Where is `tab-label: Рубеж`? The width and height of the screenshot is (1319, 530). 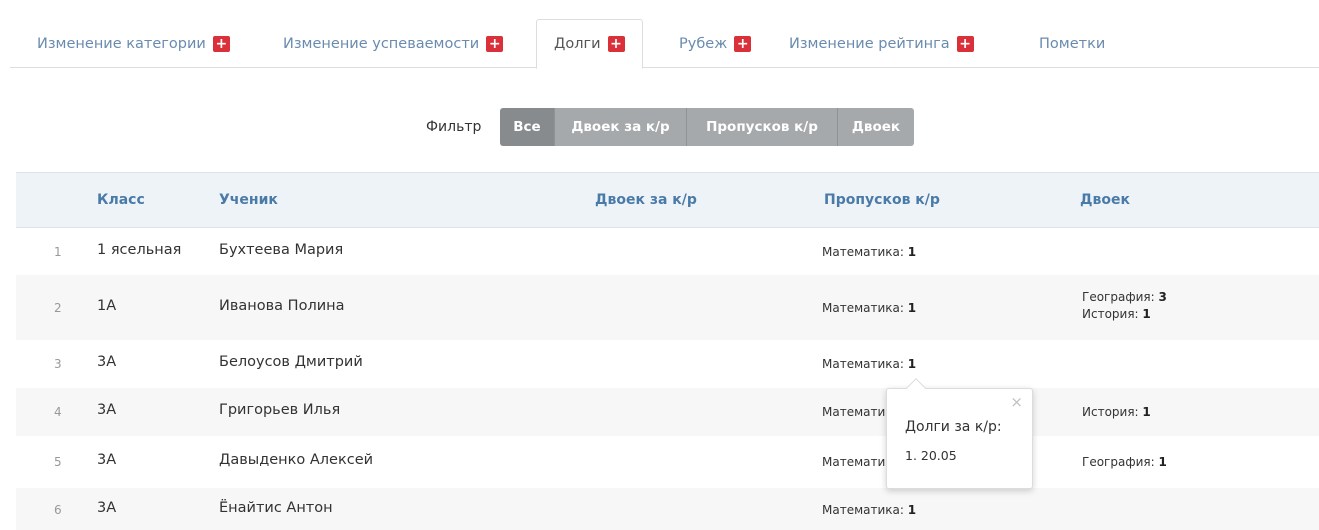 tab-label: Рубеж is located at coordinates (703, 43).